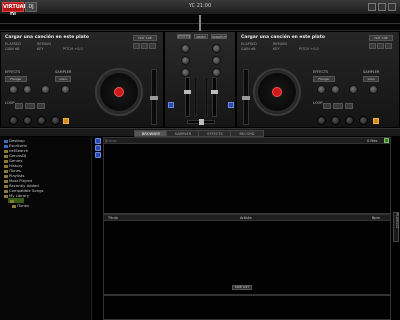  What do you see at coordinates (14, 10) in the screenshot?
I see `app-logo: VIRTUAL DJ` at bounding box center [14, 10].